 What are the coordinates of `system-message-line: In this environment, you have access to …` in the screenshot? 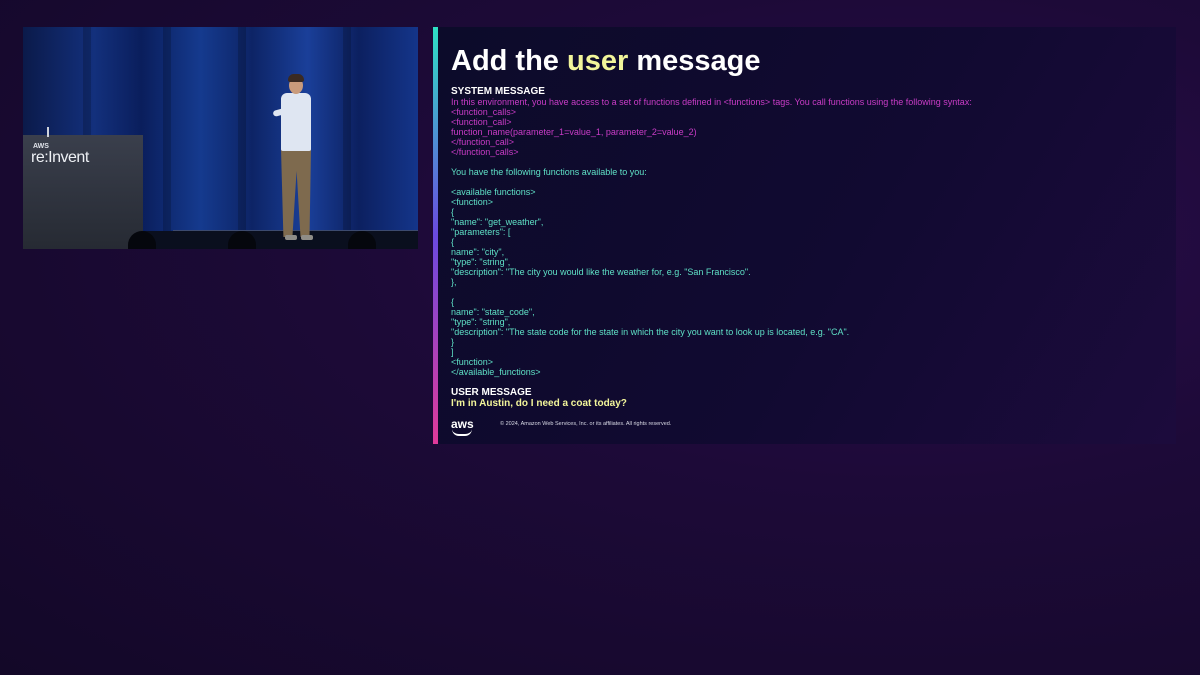 It's located at (711, 102).